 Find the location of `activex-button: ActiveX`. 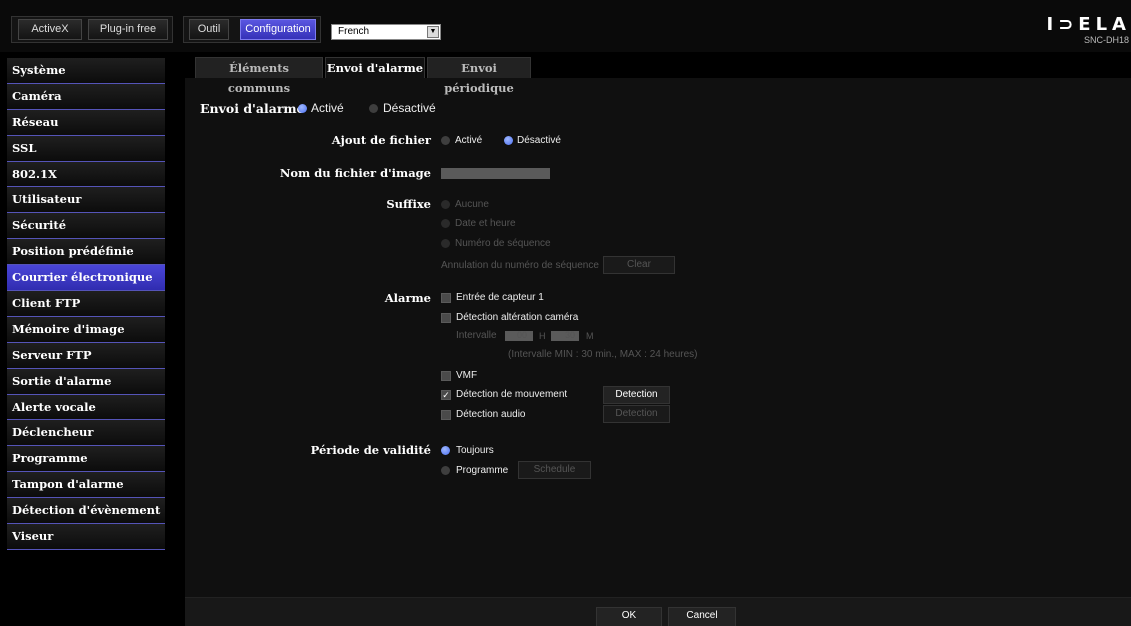

activex-button: ActiveX is located at coordinates (50, 29).